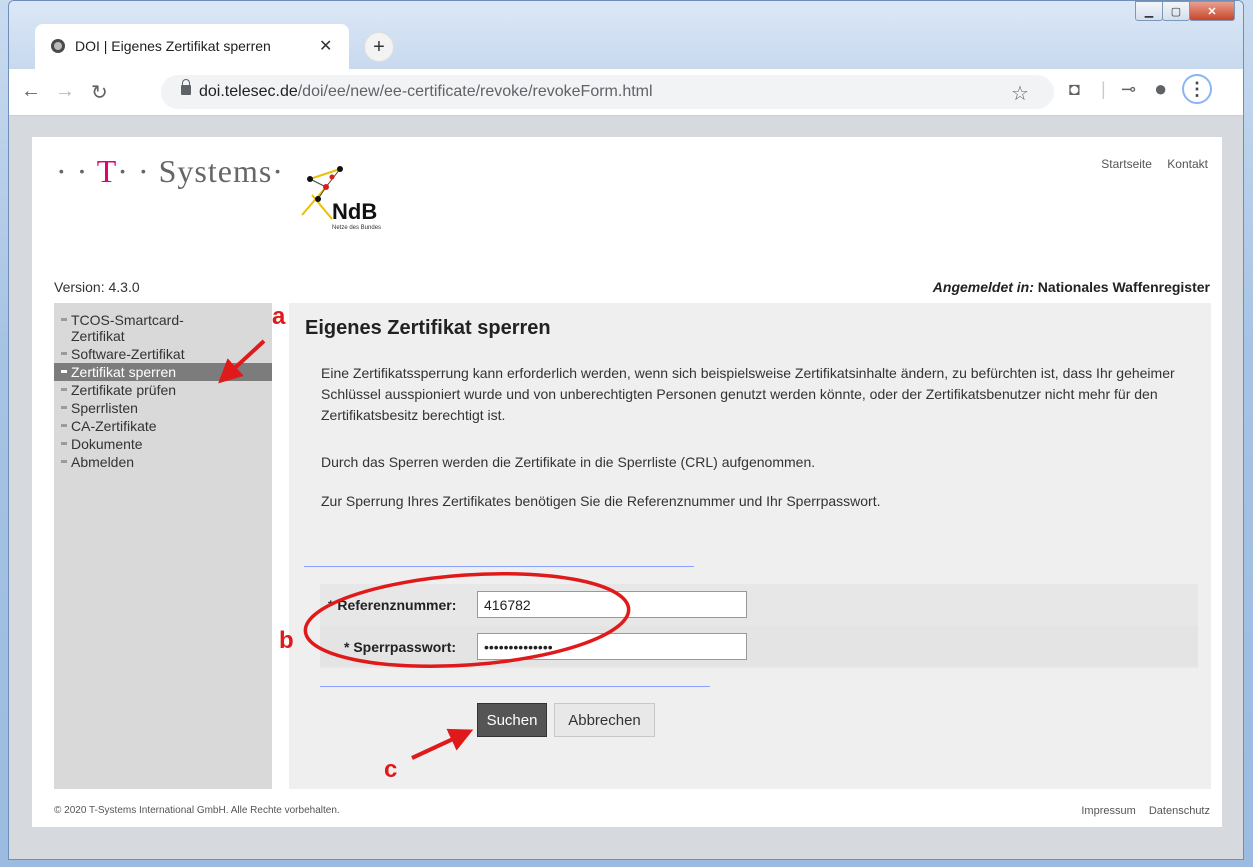 Image resolution: width=1253 pixels, height=867 pixels. I want to click on sidebar-item-ca-zertifikate: CA-Zertifikate, so click(163, 426).